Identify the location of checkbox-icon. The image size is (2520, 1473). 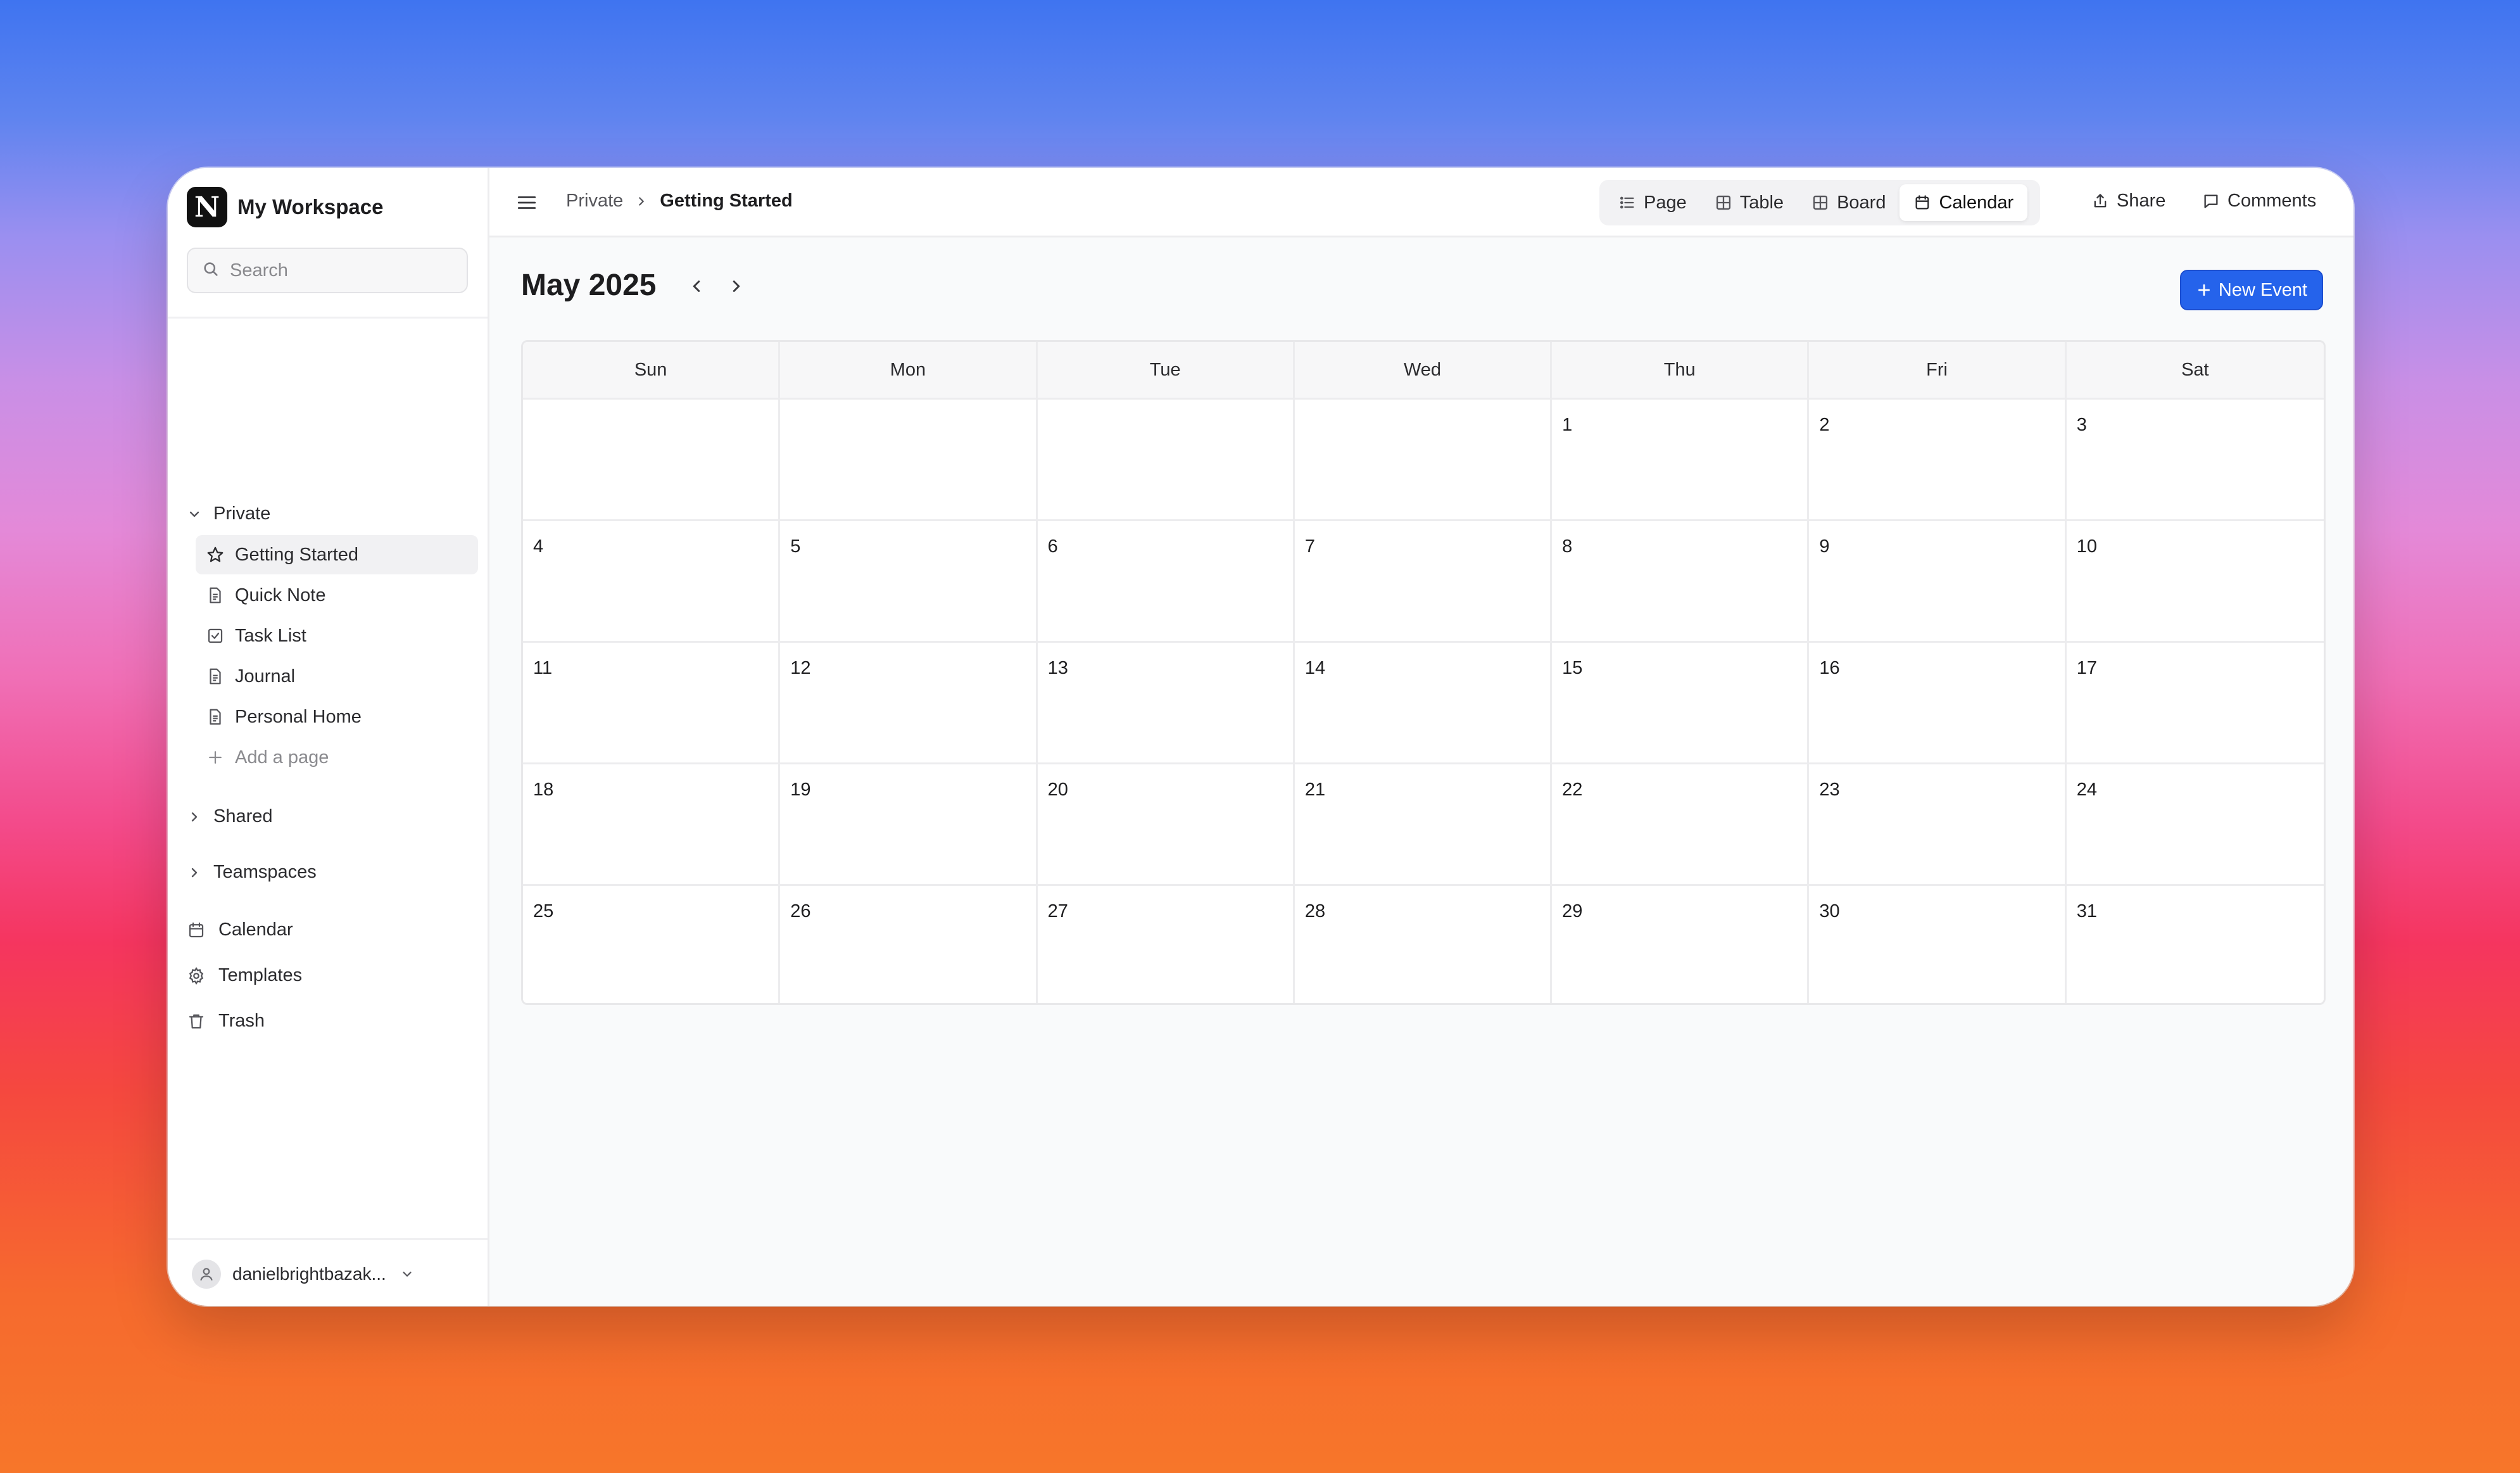
(215, 635).